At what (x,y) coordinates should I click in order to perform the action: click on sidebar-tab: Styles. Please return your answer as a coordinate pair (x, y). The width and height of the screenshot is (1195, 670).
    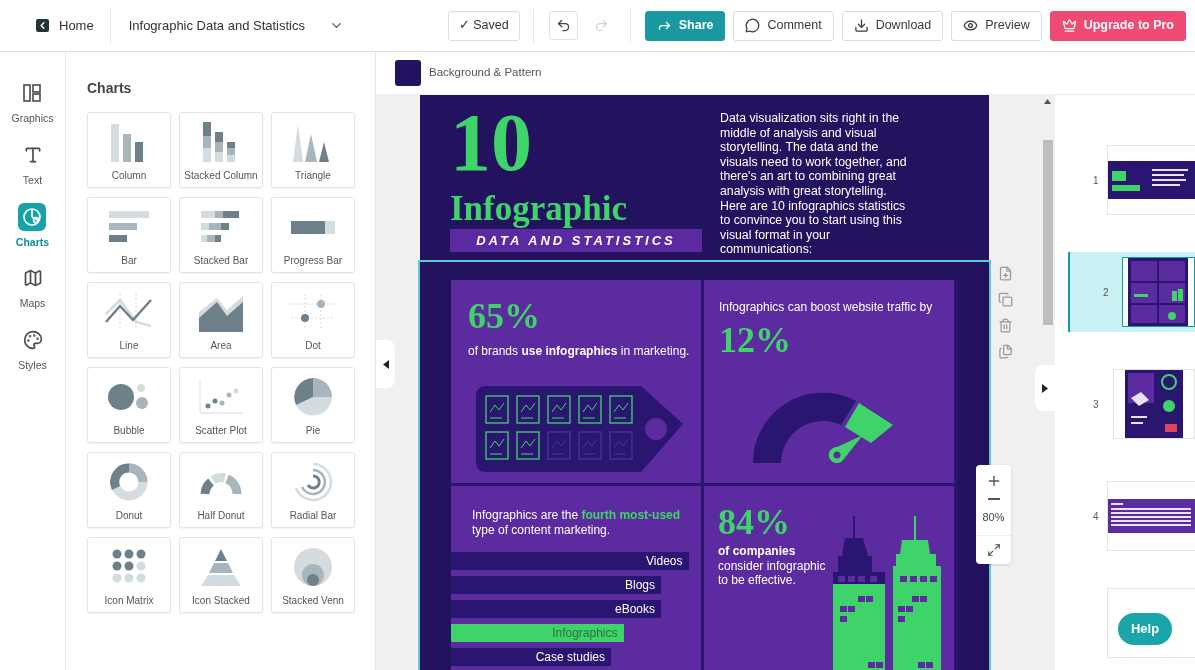
    Looking at the image, I should click on (32, 350).